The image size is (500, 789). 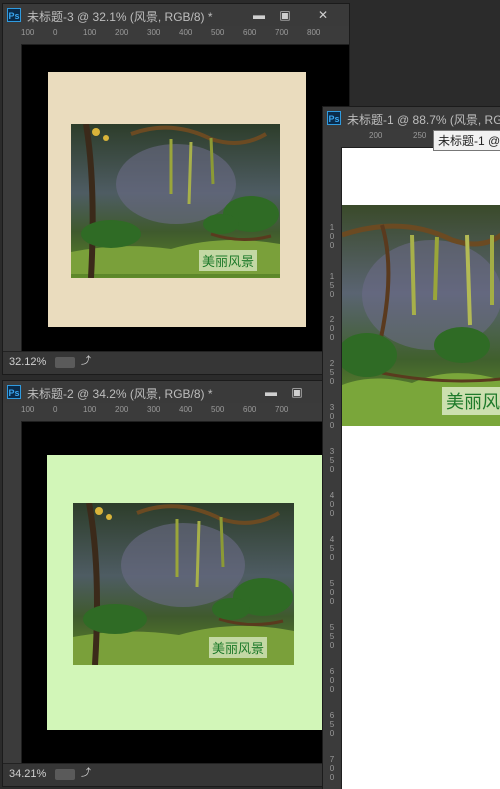 I want to click on horizontal-ruler: 100 0 100 200 300 400 500 600 700, so click(x=172, y=412).